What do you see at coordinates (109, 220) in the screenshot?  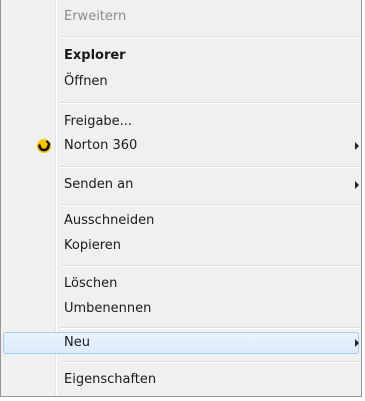 I see `menu-item-label: Ausschneiden` at bounding box center [109, 220].